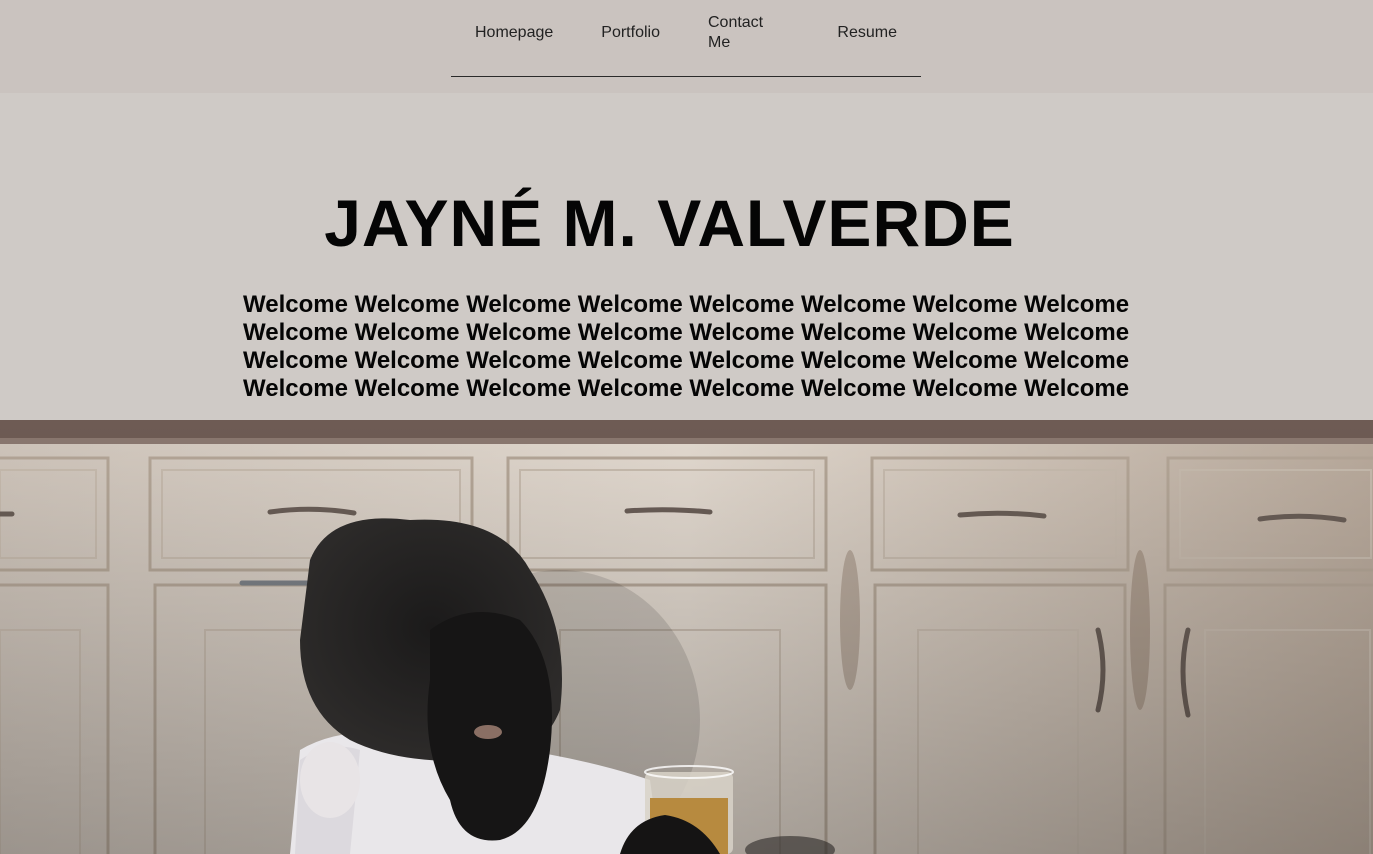  I want to click on nav-link-homepage: Homepage, so click(514, 33).